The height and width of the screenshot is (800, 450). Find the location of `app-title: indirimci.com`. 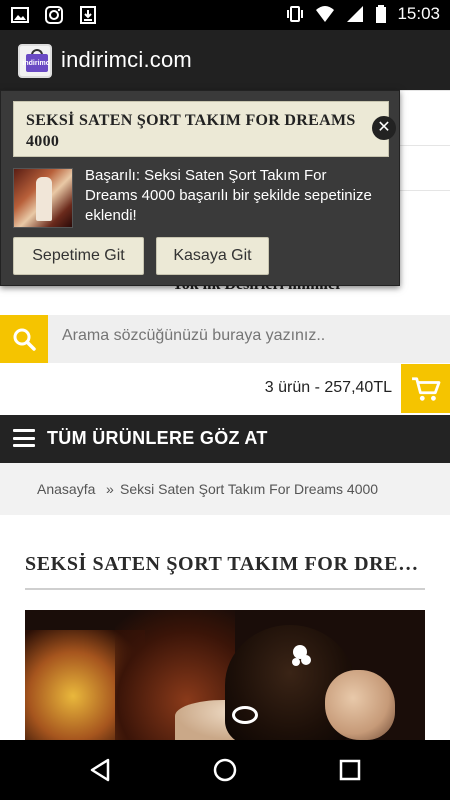

app-title: indirimci.com is located at coordinates (126, 59).